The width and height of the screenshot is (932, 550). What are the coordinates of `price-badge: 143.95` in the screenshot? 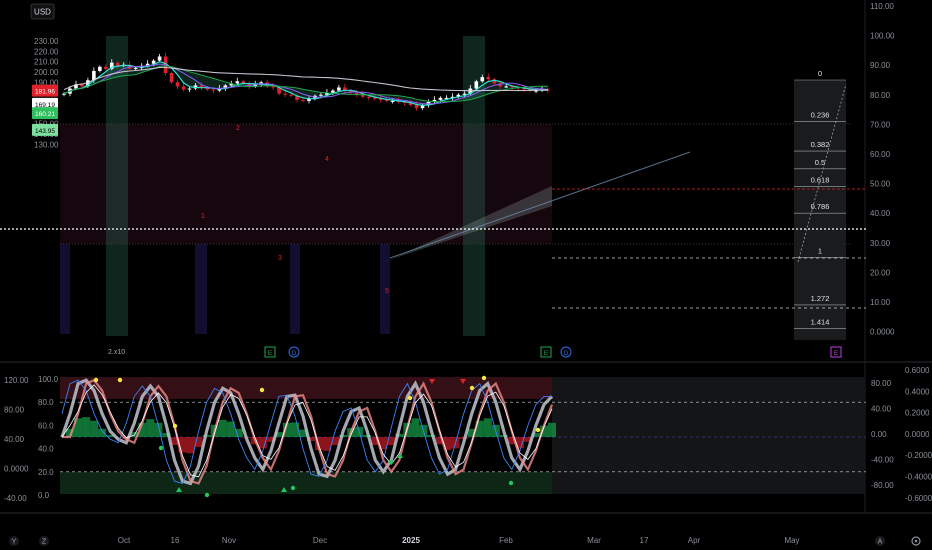 It's located at (45, 129).